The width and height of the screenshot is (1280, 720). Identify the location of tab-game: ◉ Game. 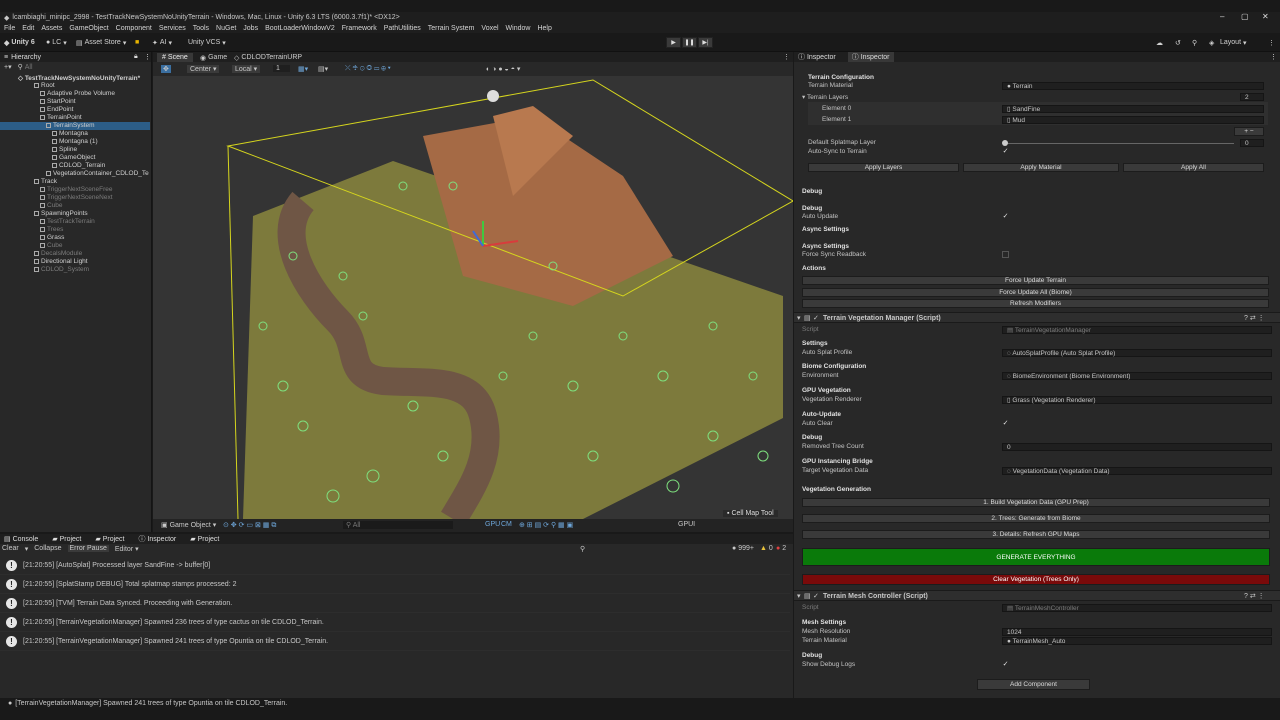
(213, 57).